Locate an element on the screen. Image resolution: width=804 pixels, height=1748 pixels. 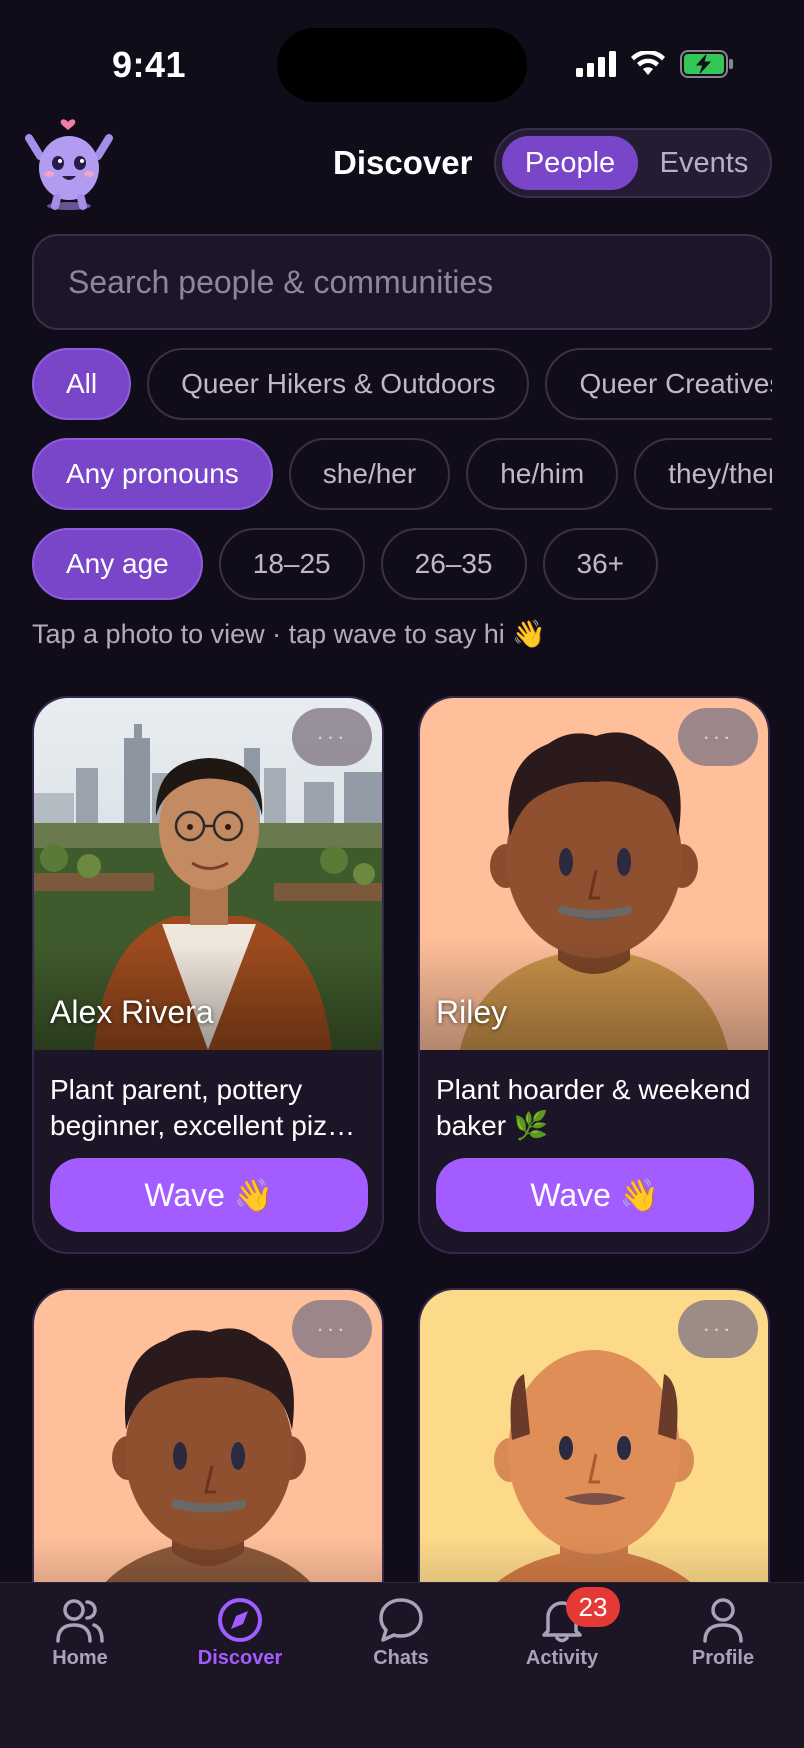
wifi-icon is located at coordinates (648, 63).